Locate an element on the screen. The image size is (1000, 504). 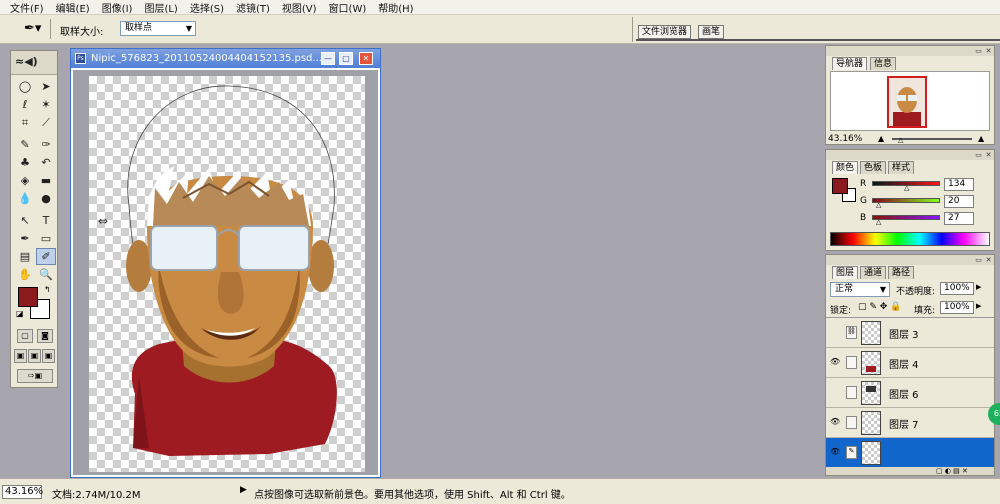
layer-row-selected: 👁 ✎ is located at coordinates (910, 453).